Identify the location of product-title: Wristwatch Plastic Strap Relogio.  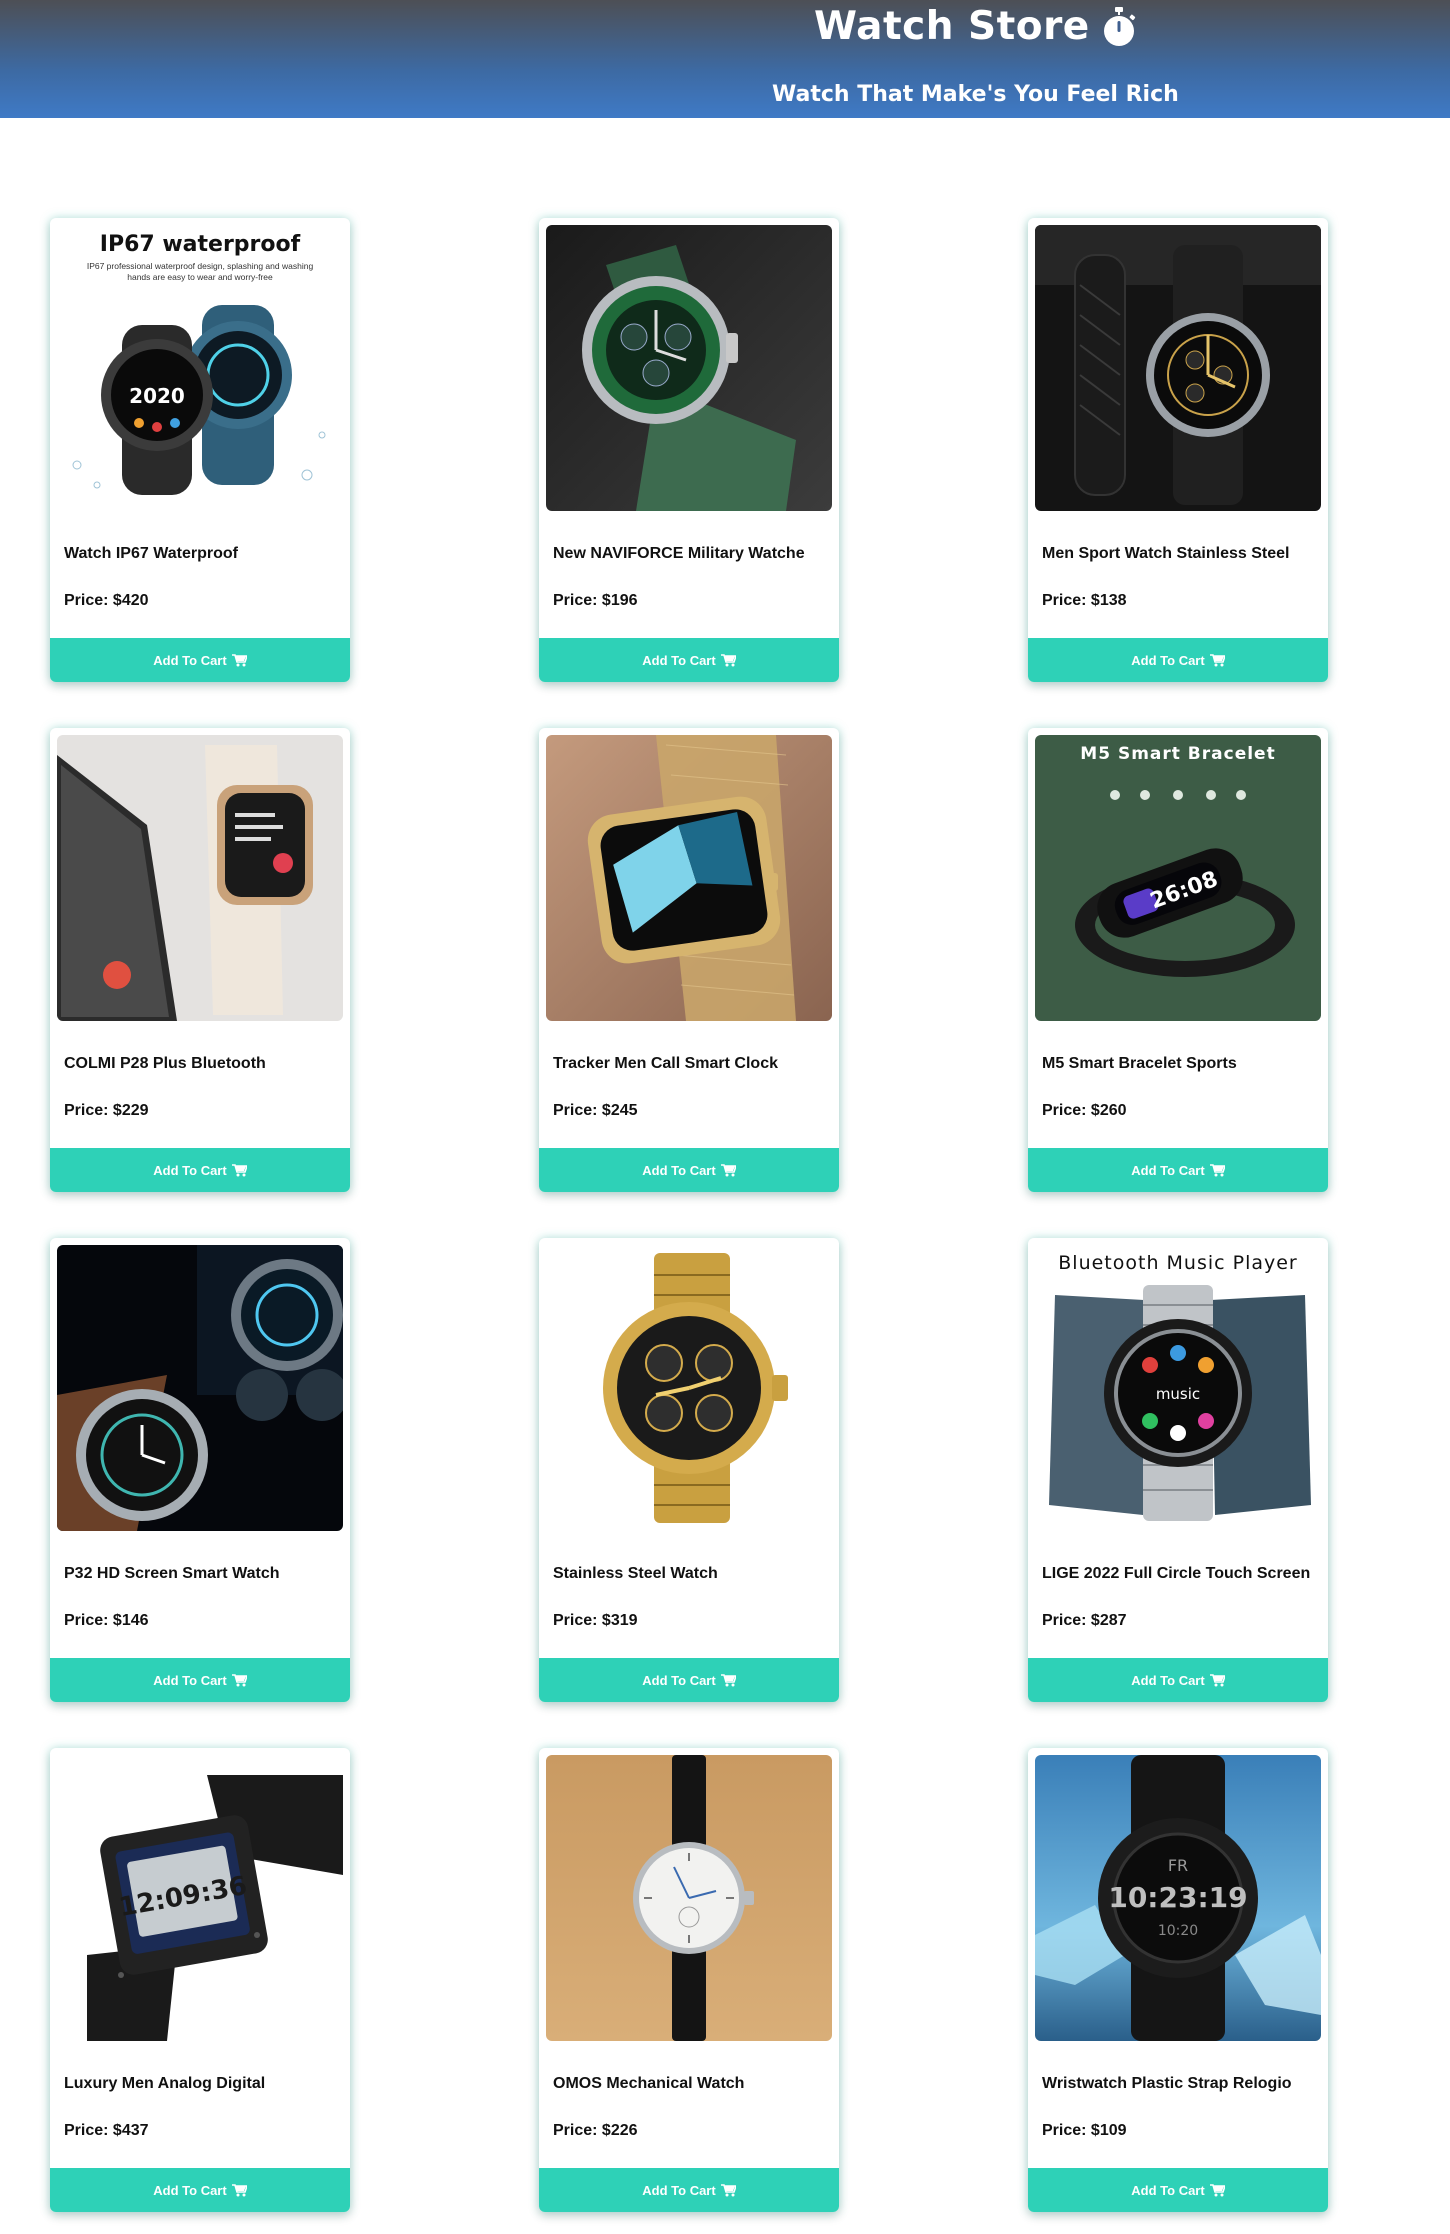
(1182, 2084).